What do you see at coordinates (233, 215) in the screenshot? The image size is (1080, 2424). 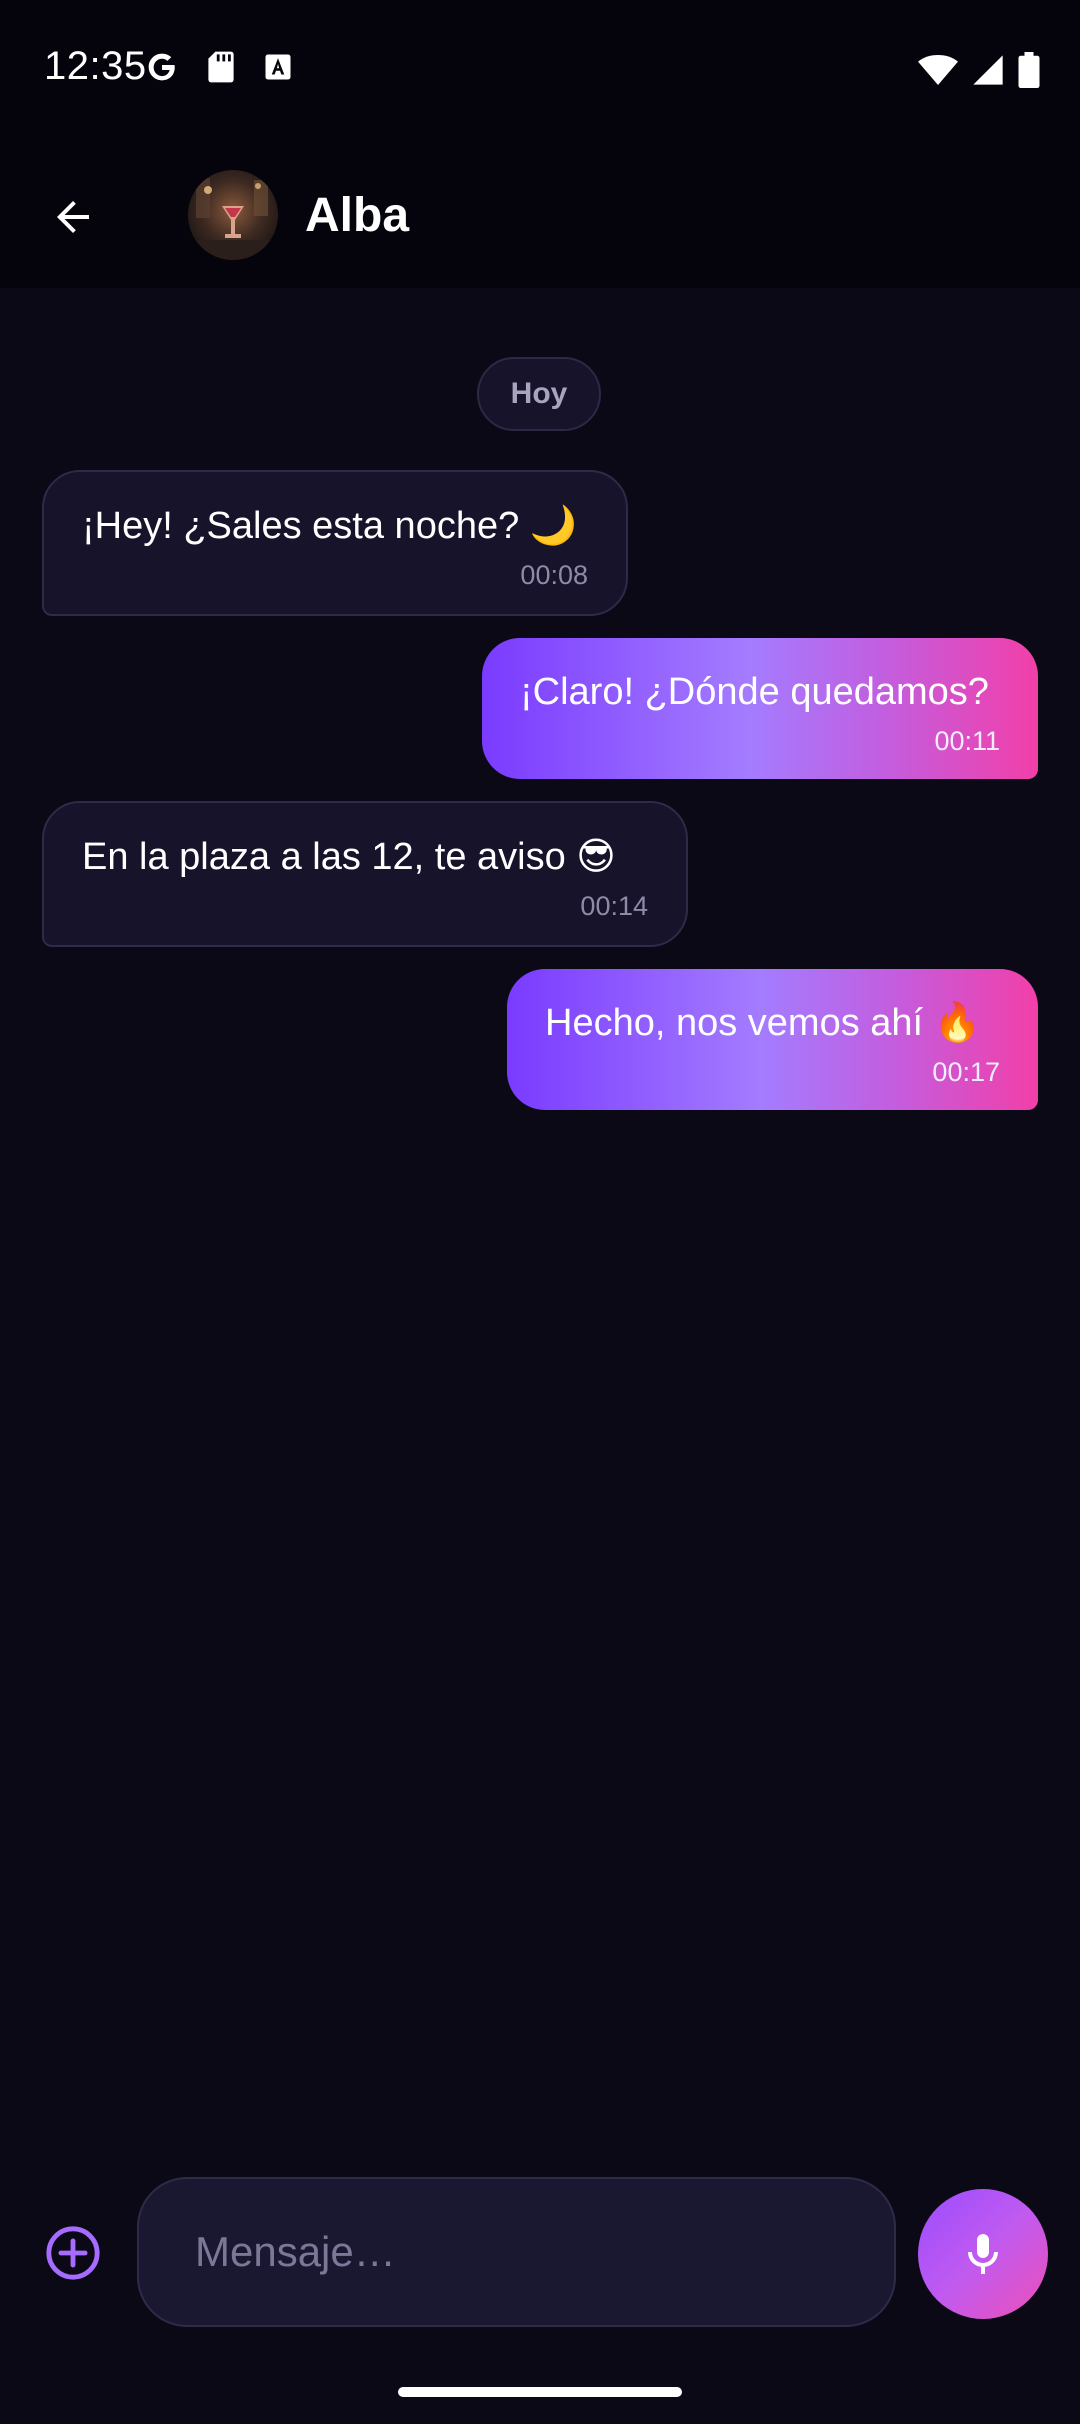 I see `avatar` at bounding box center [233, 215].